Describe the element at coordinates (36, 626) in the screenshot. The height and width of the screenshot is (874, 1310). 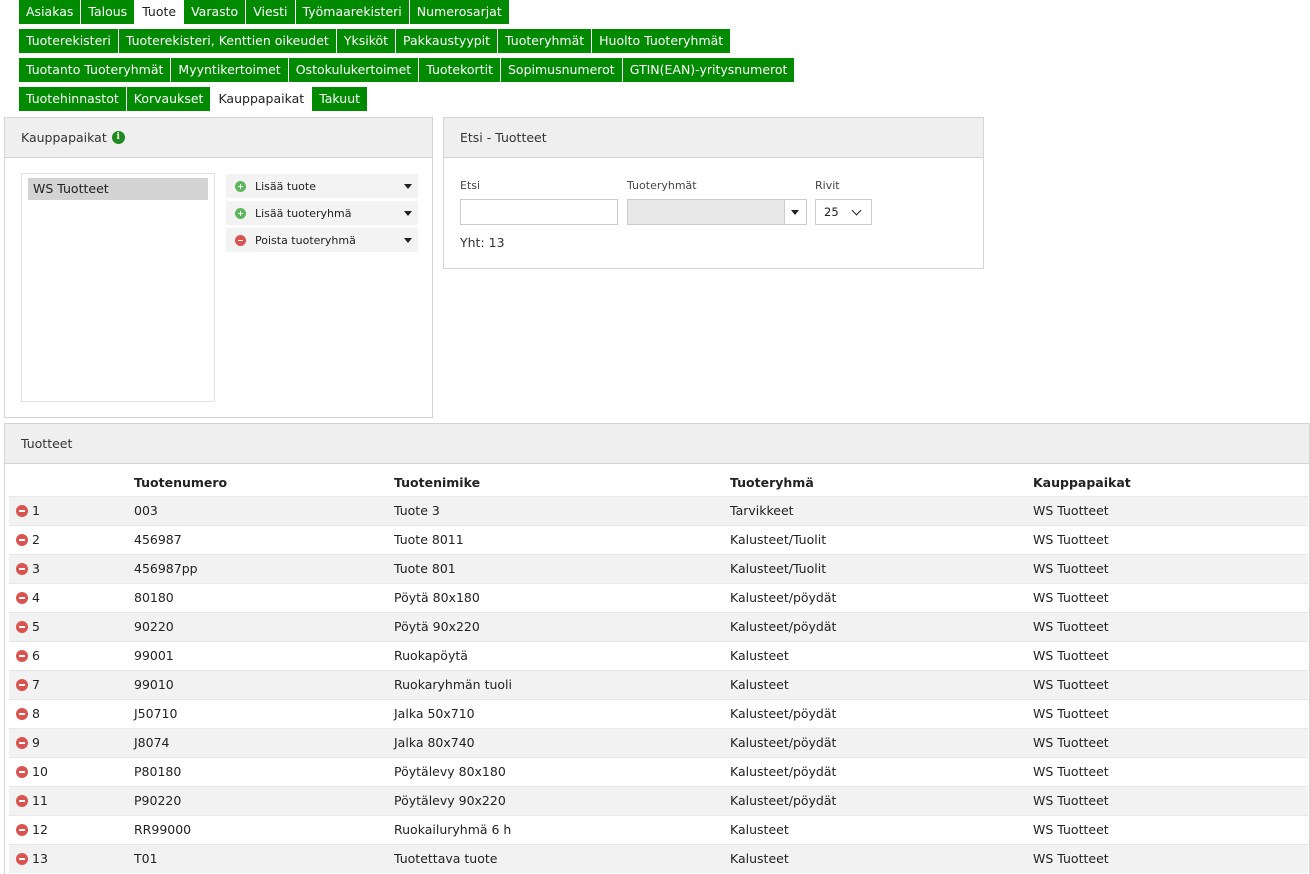
I see `row-number: 5` at that location.